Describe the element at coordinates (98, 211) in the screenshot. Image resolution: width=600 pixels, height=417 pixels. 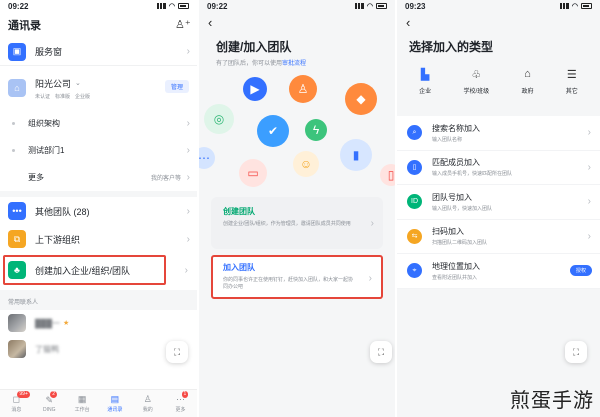
I see `other-teams-row: ••• 其他团队 (28) ›` at that location.